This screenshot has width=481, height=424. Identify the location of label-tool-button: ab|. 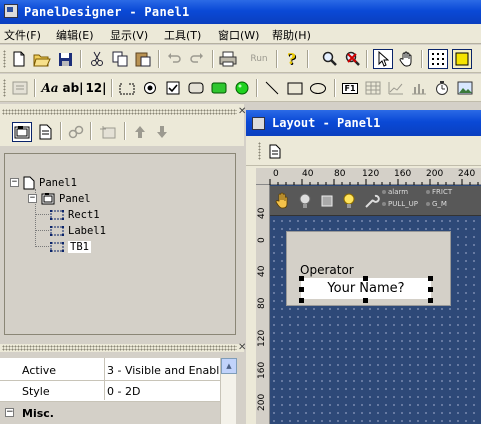
(72, 88).